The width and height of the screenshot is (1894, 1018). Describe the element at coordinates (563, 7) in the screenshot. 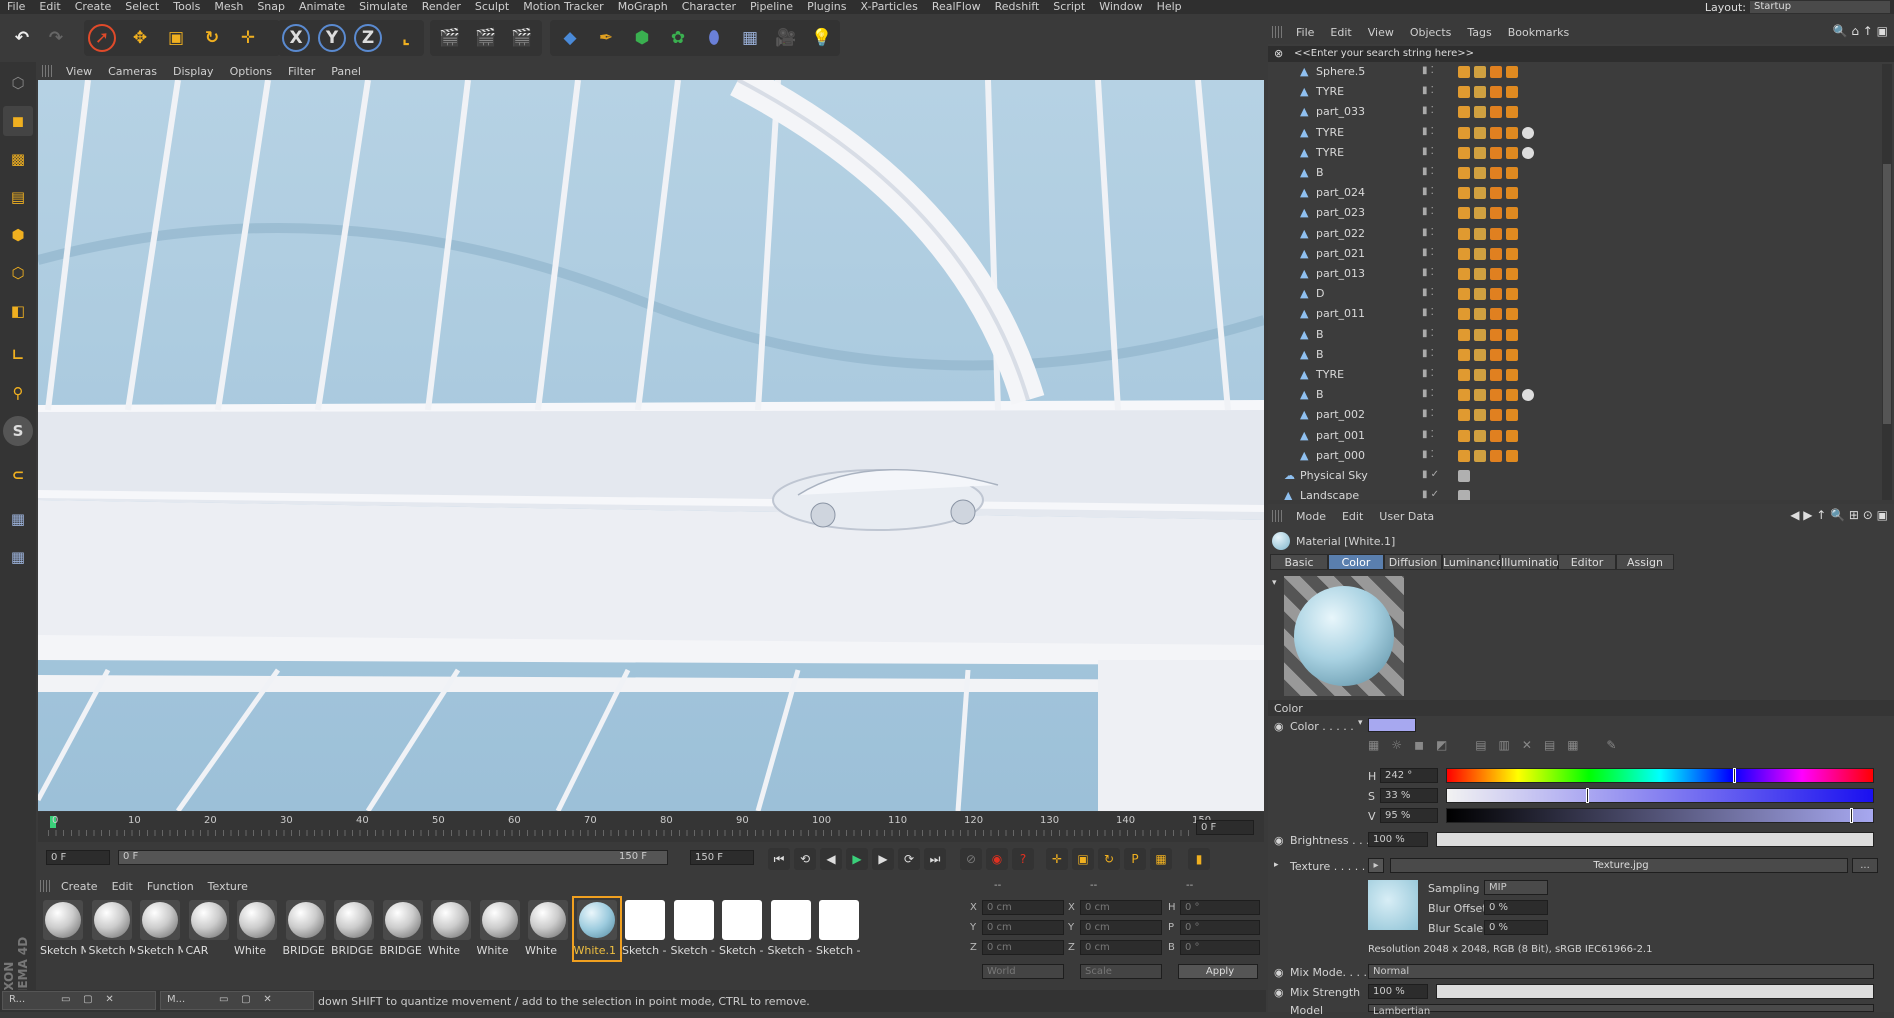

I see `menu-motion-tracker: Motion Tracker` at that location.